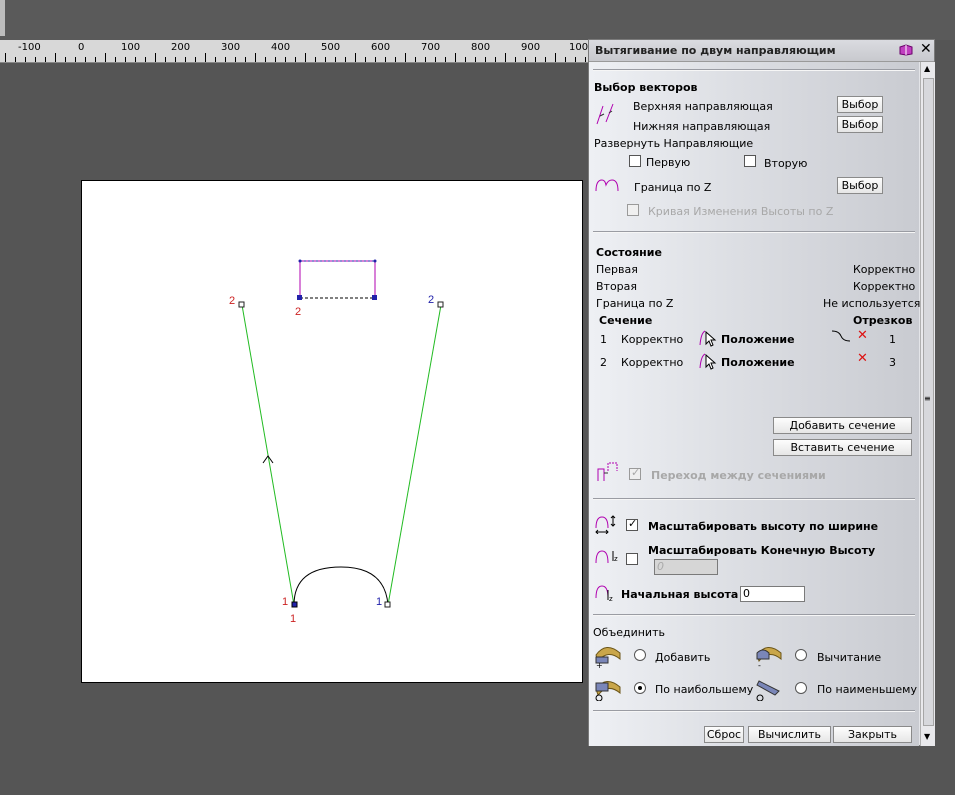 Image resolution: width=955 pixels, height=795 pixels. Describe the element at coordinates (842, 425) in the screenshot. I see `add-section-button: Добавить сечение` at that location.